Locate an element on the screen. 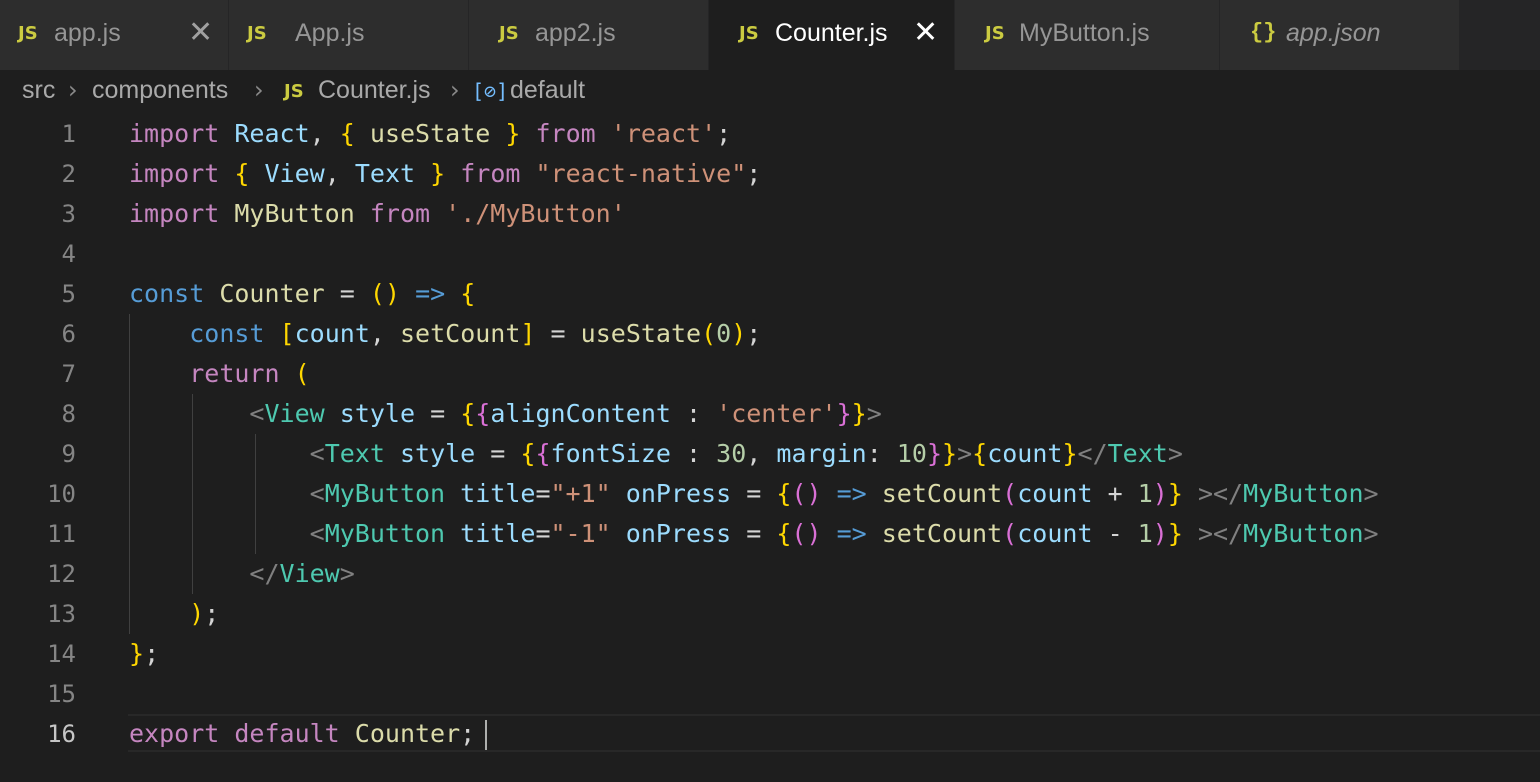  tab-label: app.js is located at coordinates (87, 33).